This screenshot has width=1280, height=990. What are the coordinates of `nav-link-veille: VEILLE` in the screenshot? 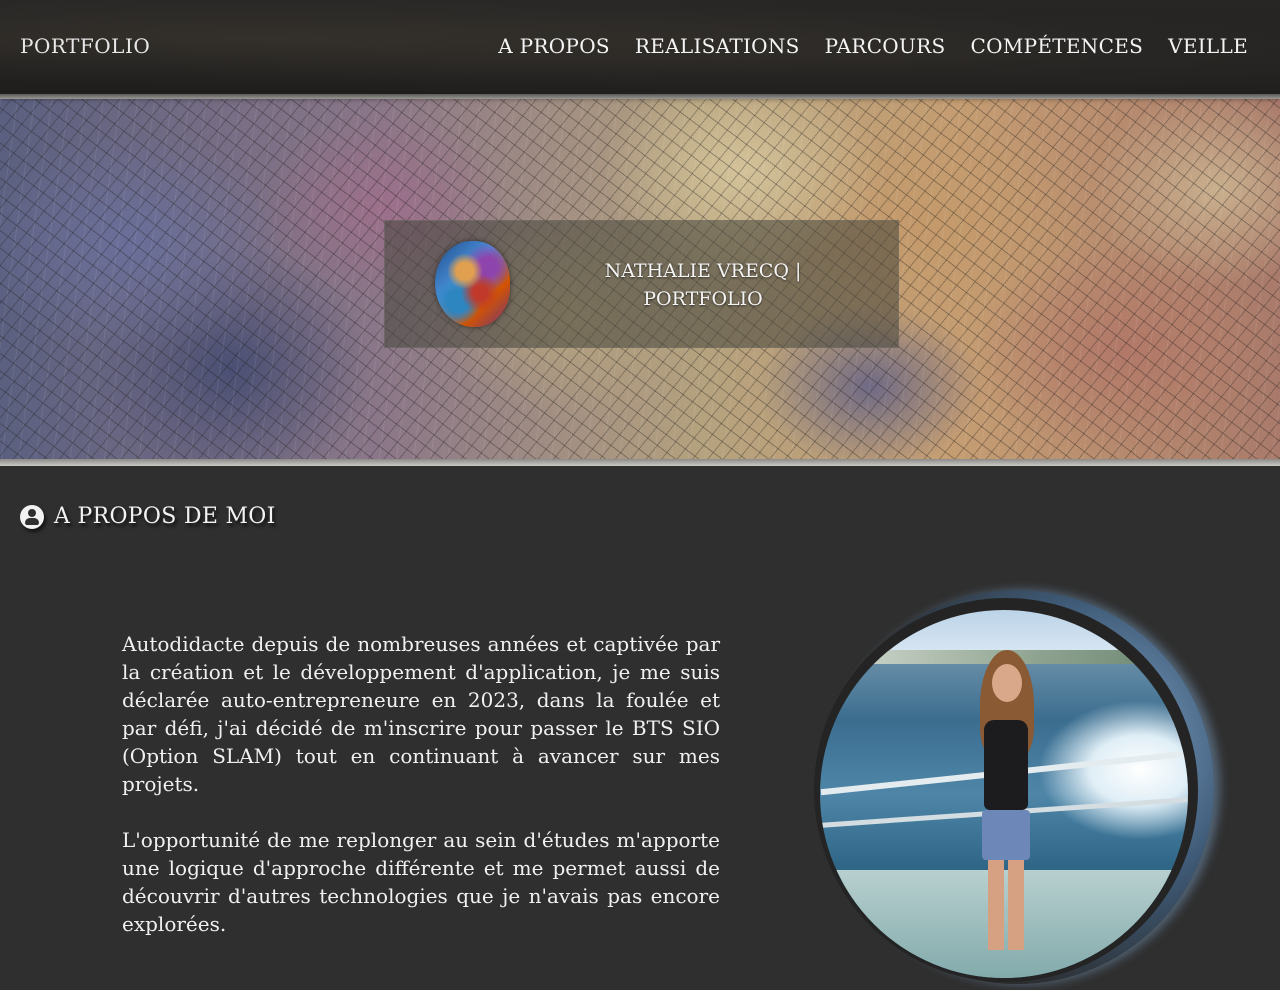 It's located at (1208, 46).